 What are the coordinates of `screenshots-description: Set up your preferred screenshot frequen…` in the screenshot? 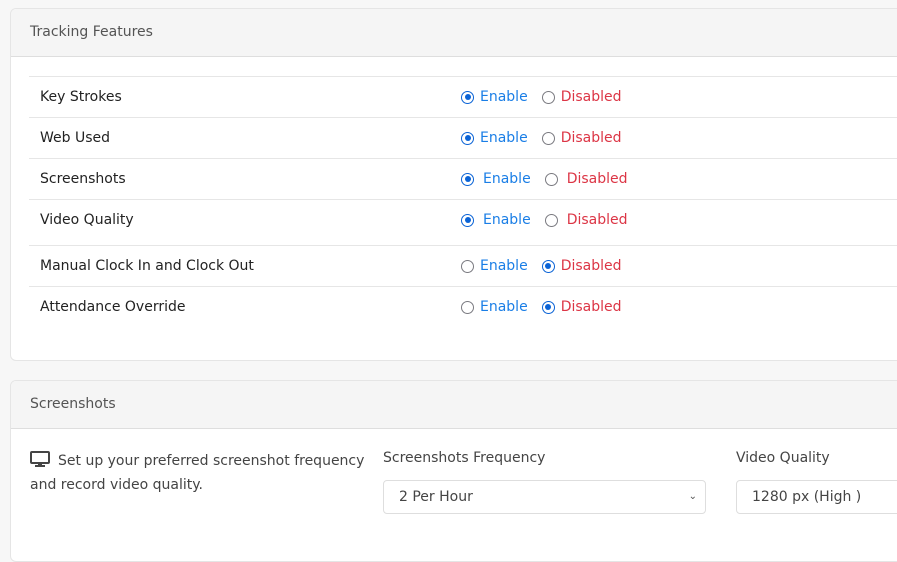 It's located at (197, 473).